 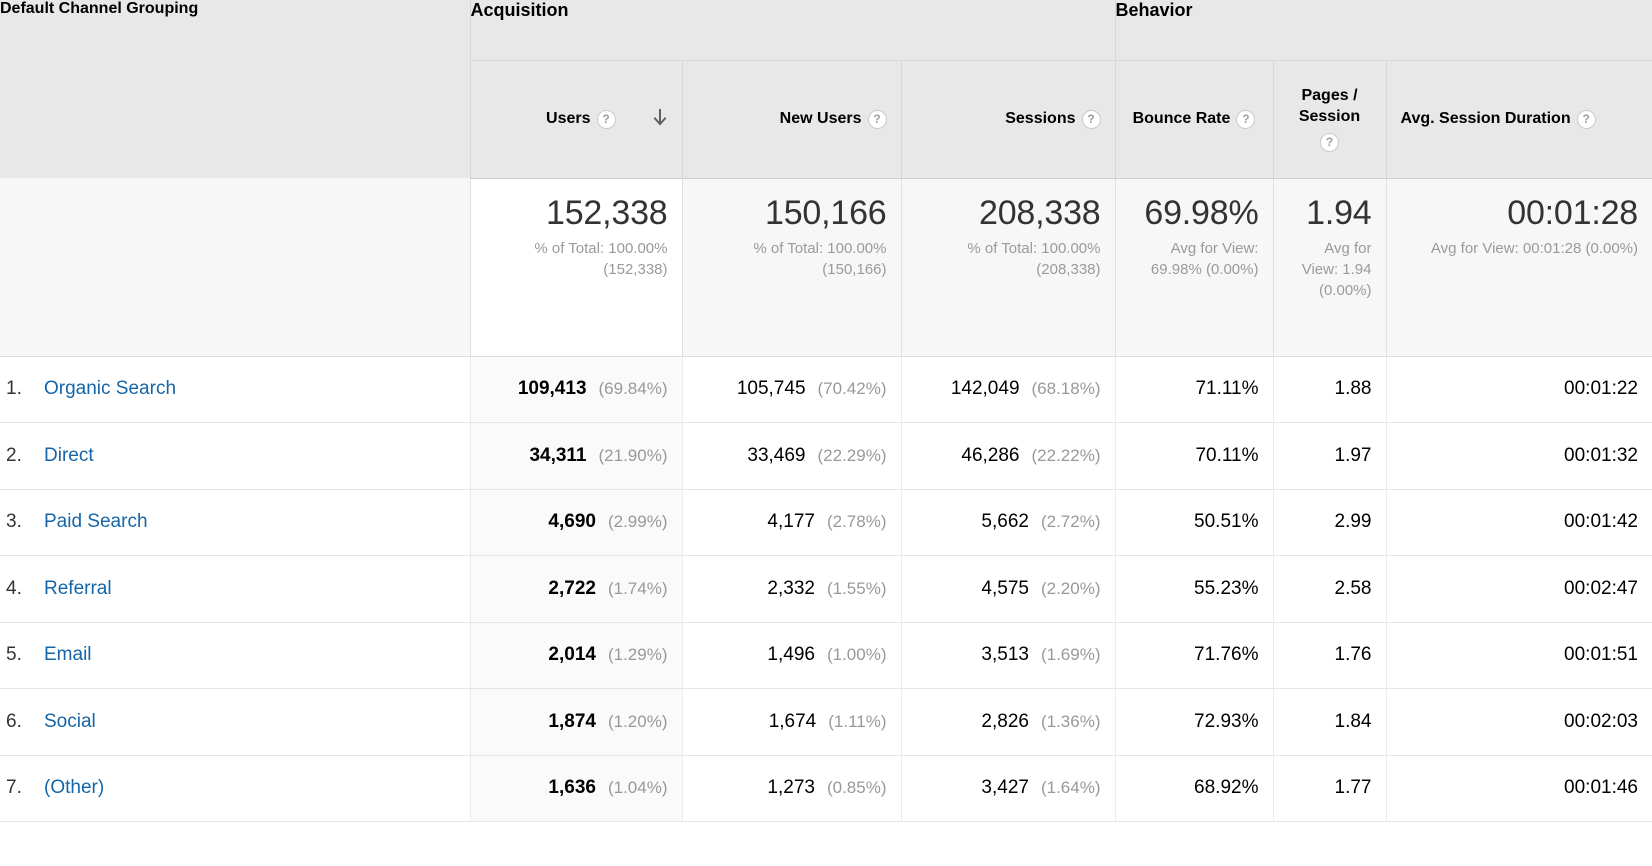 What do you see at coordinates (78, 589) in the screenshot?
I see `channel-link: Referral` at bounding box center [78, 589].